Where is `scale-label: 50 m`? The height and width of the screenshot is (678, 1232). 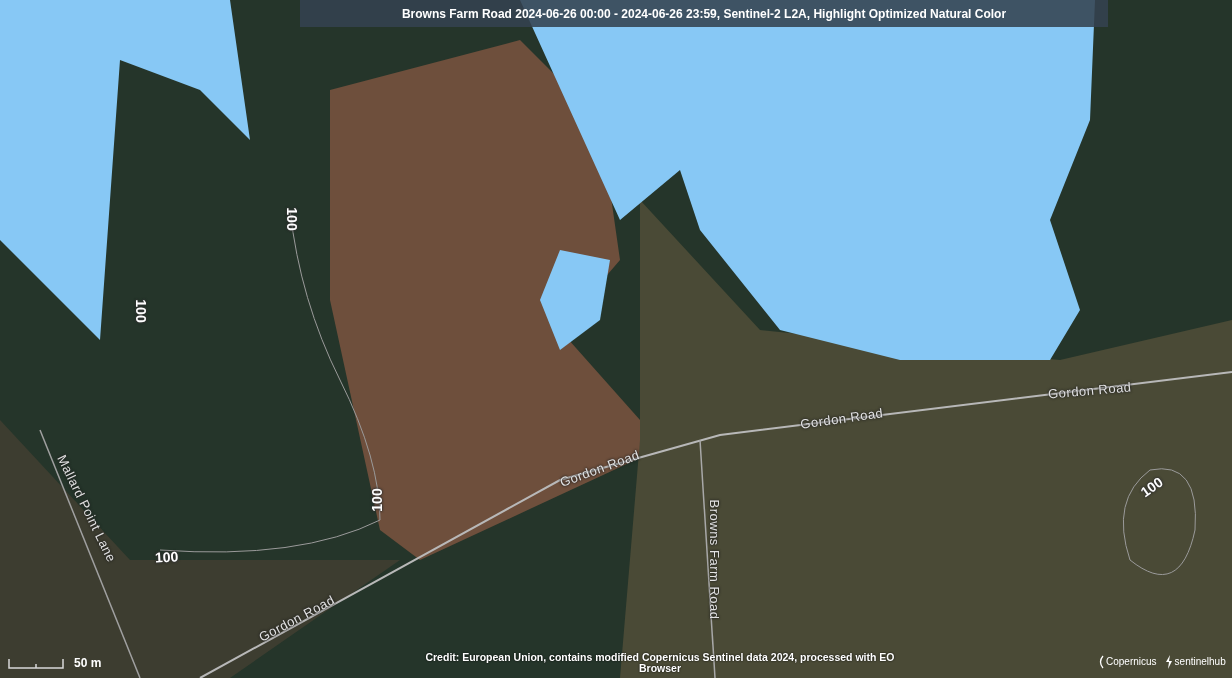
scale-label: 50 m is located at coordinates (88, 663).